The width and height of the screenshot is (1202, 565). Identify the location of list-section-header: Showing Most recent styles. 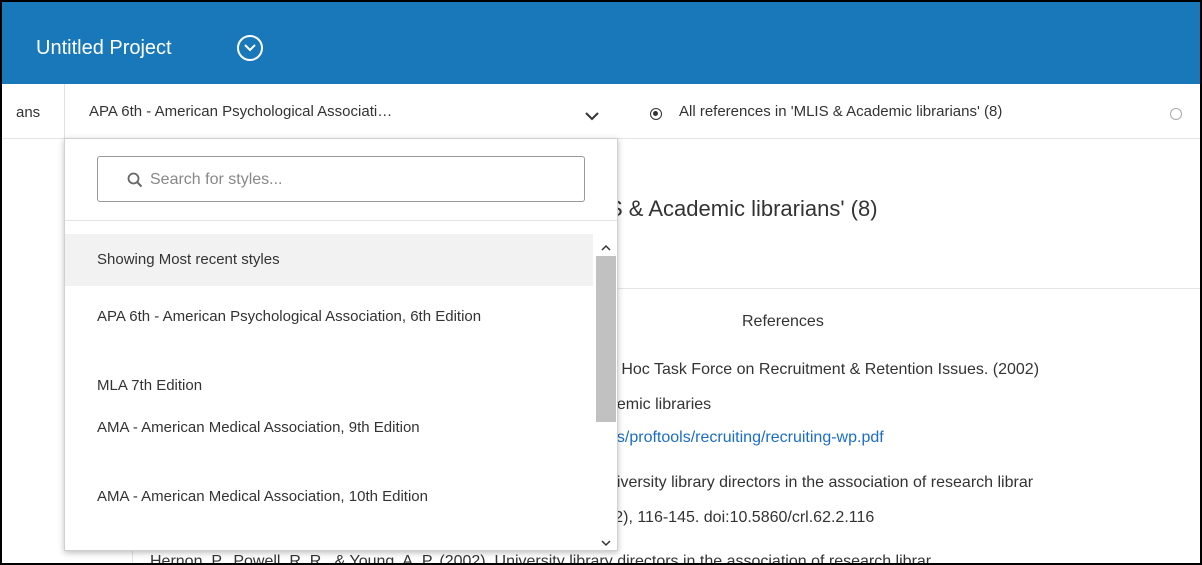
(329, 260).